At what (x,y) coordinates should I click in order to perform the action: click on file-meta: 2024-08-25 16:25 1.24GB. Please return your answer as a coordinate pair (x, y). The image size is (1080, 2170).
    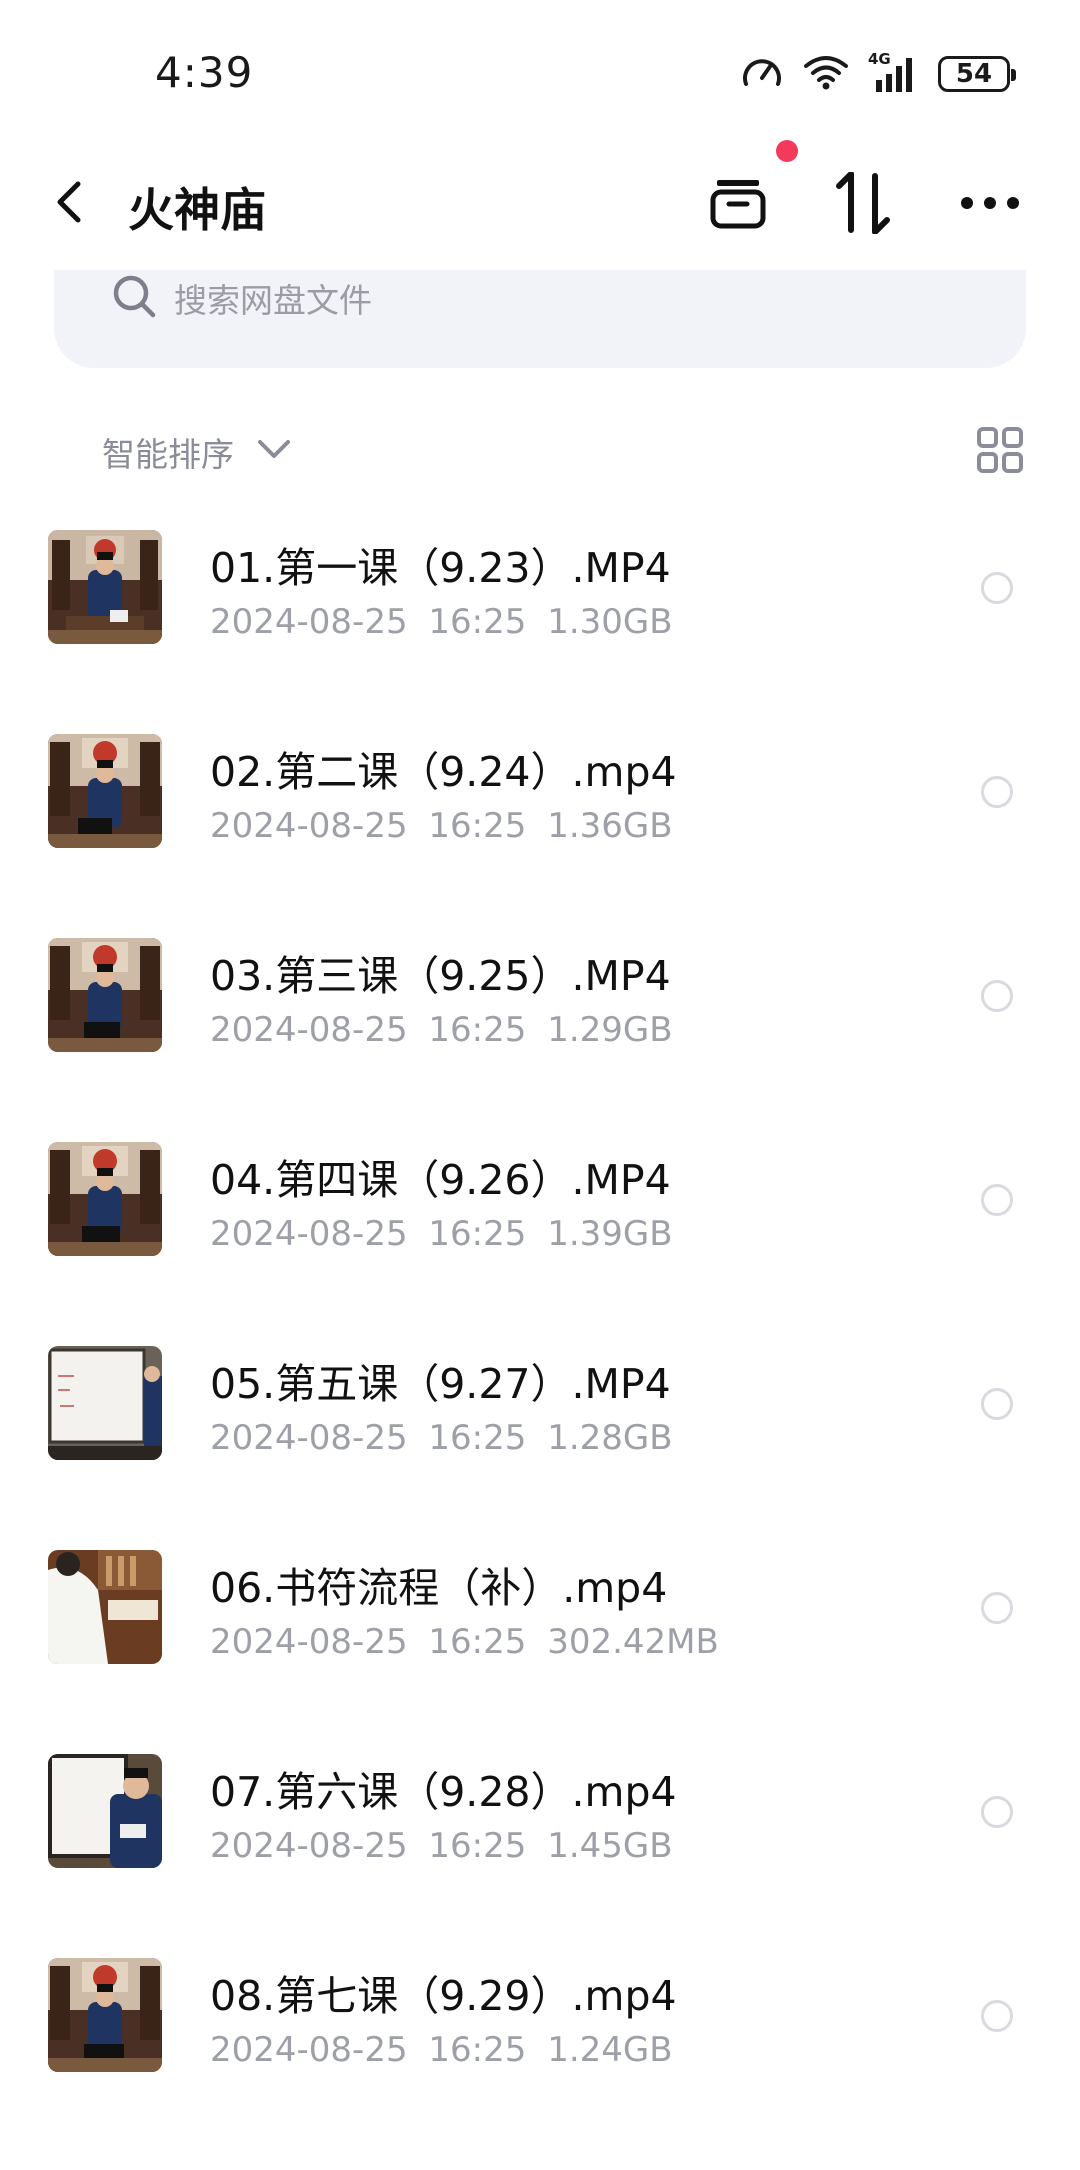
    Looking at the image, I should click on (441, 2050).